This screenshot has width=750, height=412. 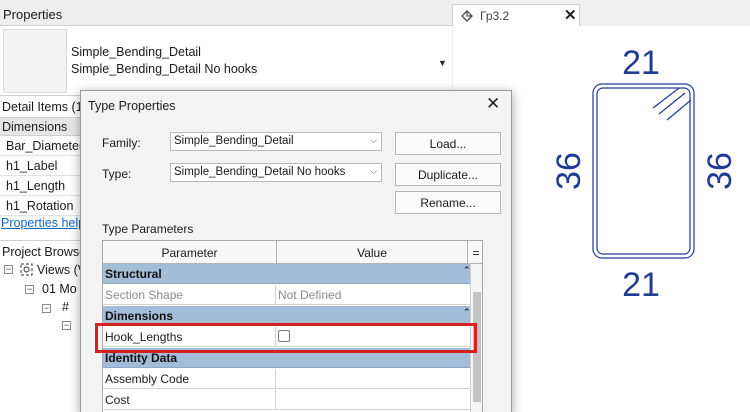 I want to click on table-row: Cost, so click(x=286, y=400).